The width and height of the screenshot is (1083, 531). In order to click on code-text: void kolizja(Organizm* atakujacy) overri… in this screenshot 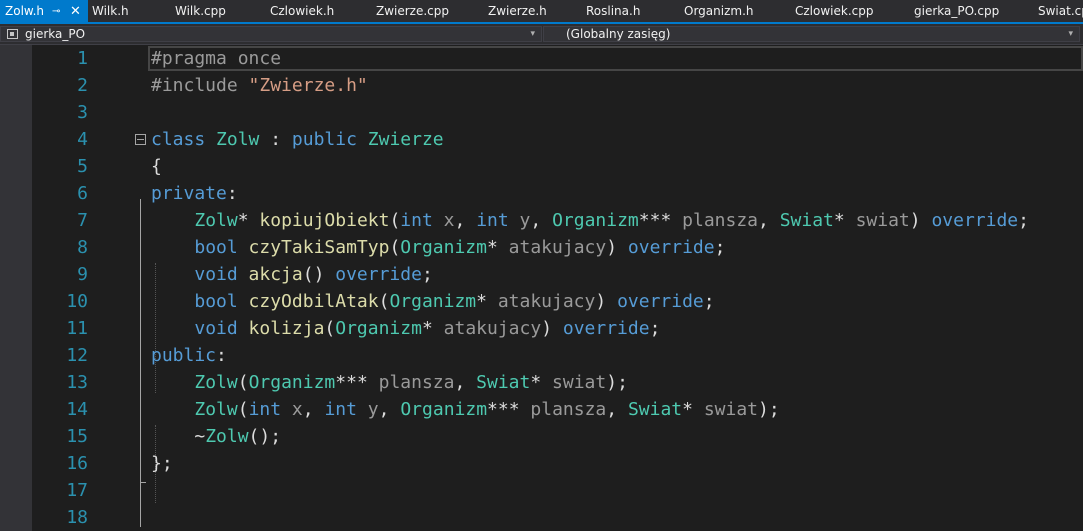, I will do `click(405, 328)`.